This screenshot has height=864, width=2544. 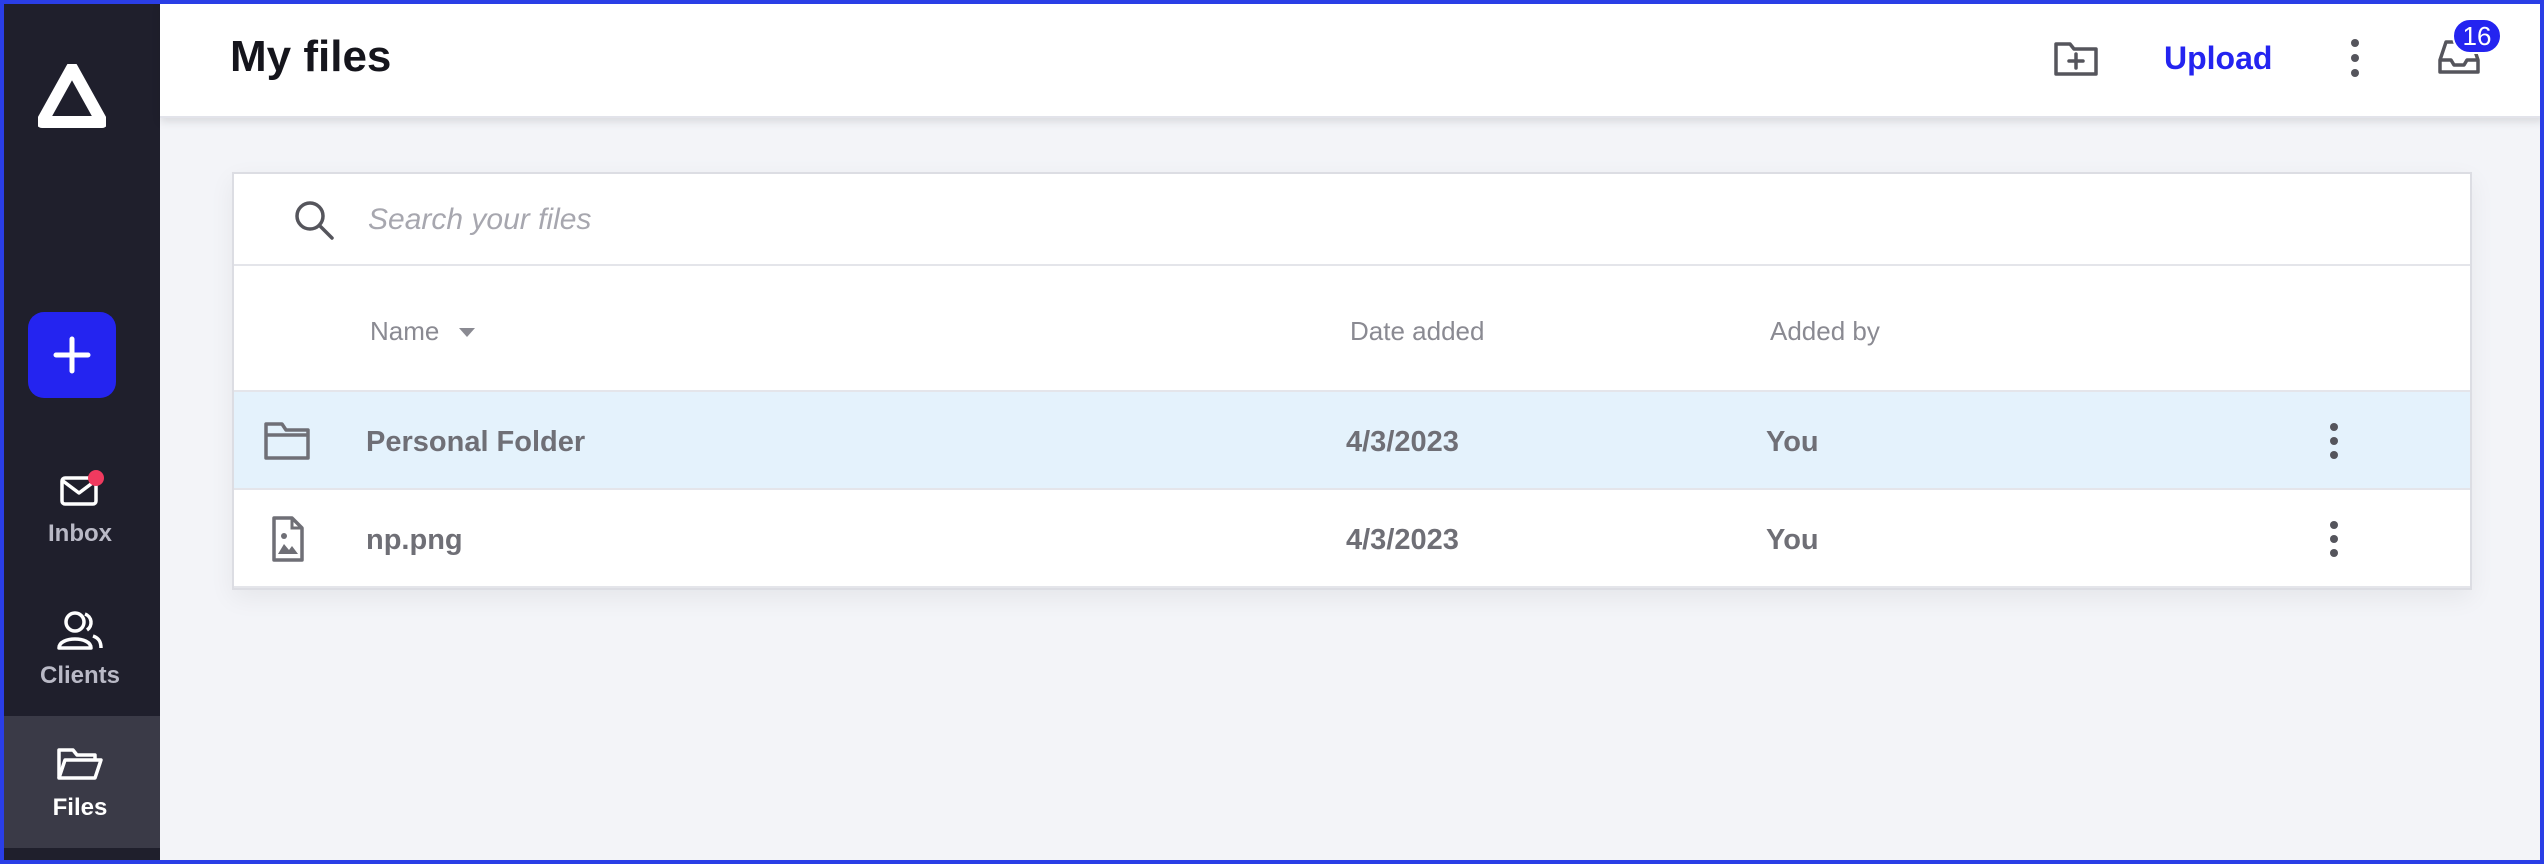 I want to click on file-name: np.png, so click(x=414, y=540).